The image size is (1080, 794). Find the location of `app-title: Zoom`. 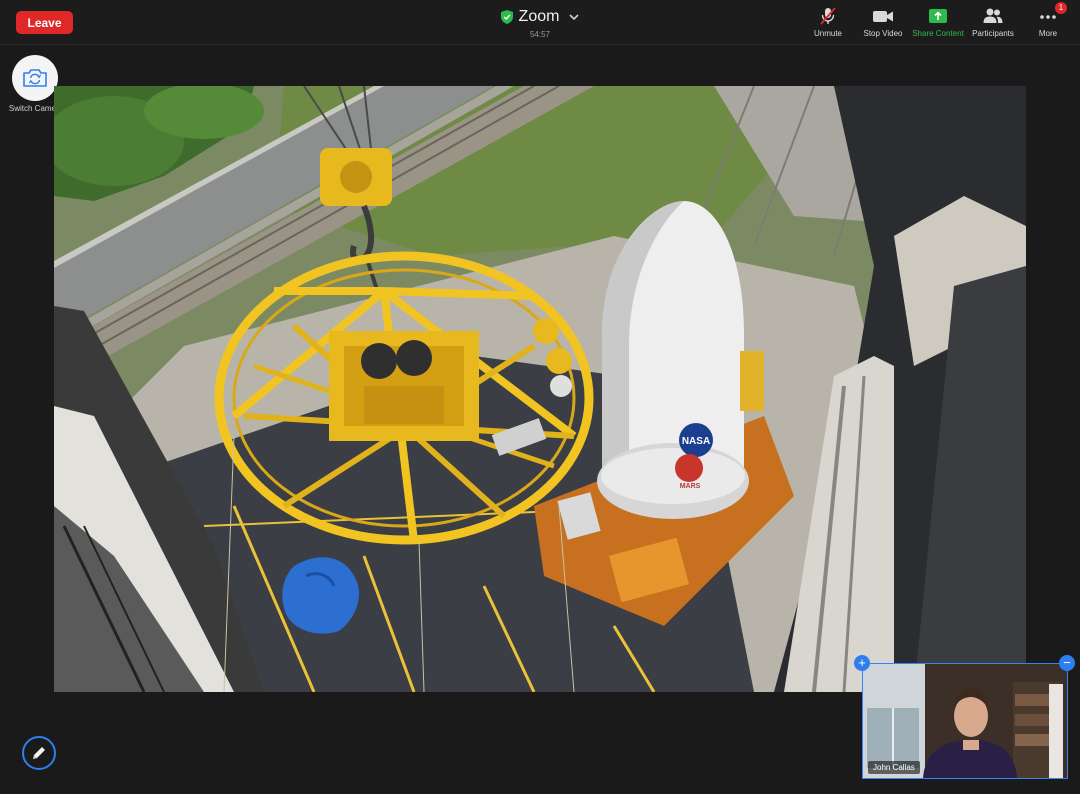

app-title: Zoom is located at coordinates (539, 16).